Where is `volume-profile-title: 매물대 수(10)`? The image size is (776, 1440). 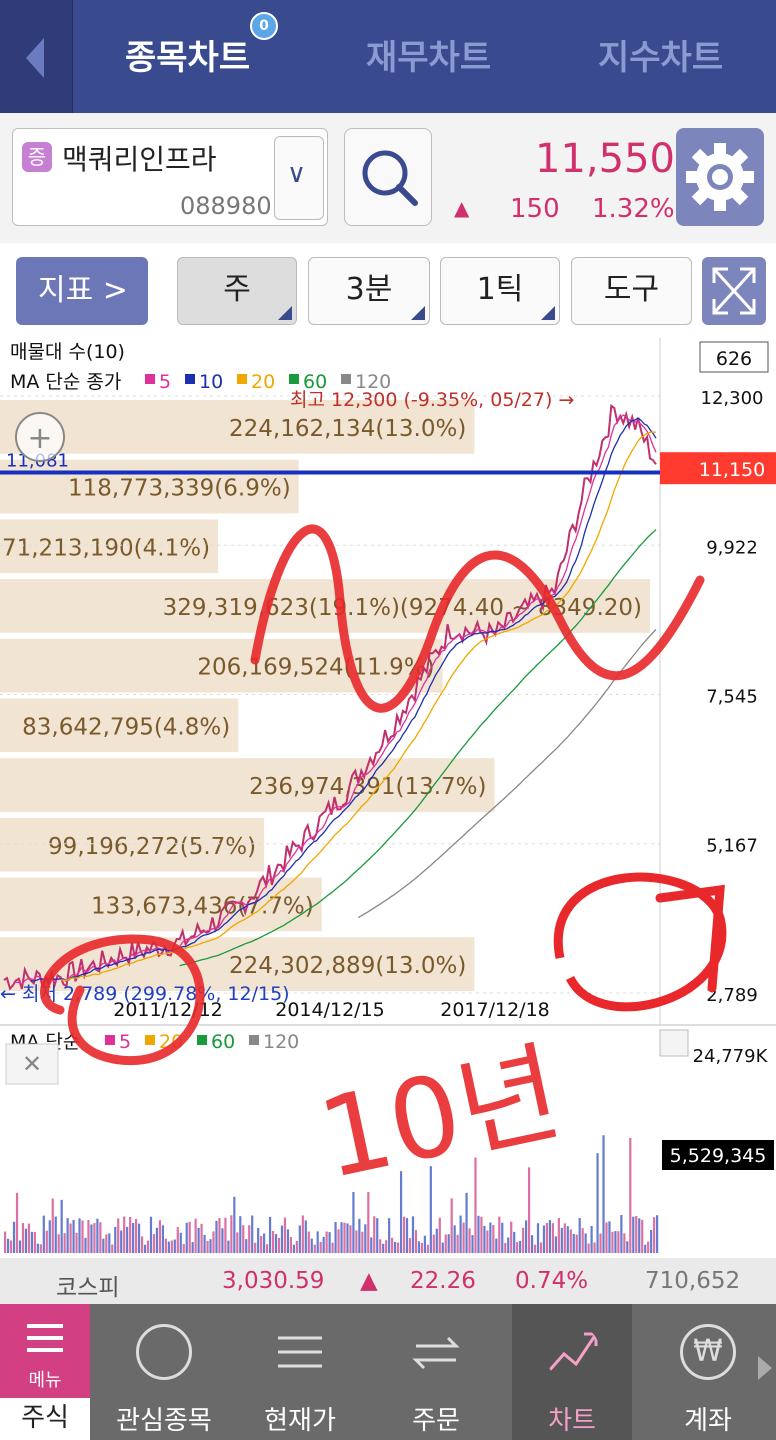 volume-profile-title: 매물대 수(10) is located at coordinates (67, 352).